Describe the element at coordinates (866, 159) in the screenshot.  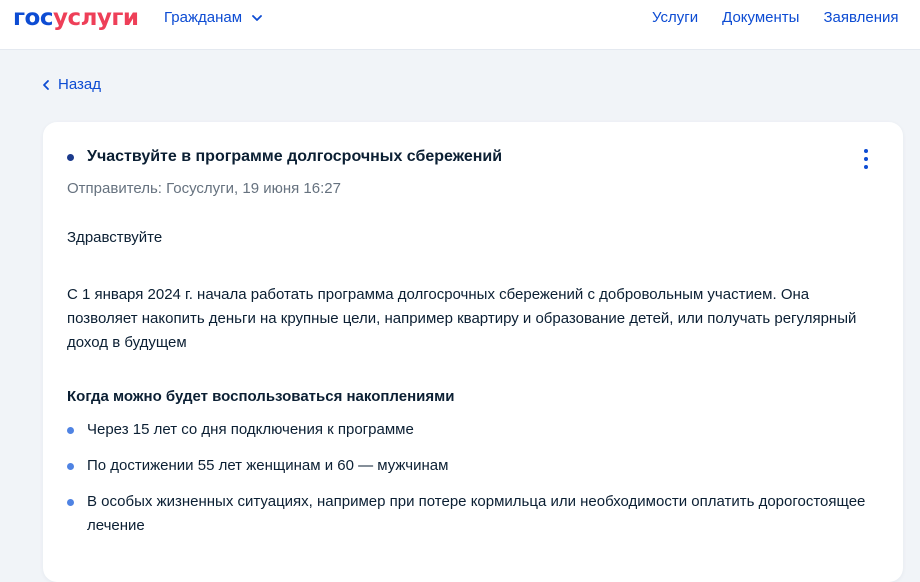
I see `more-options-button` at that location.